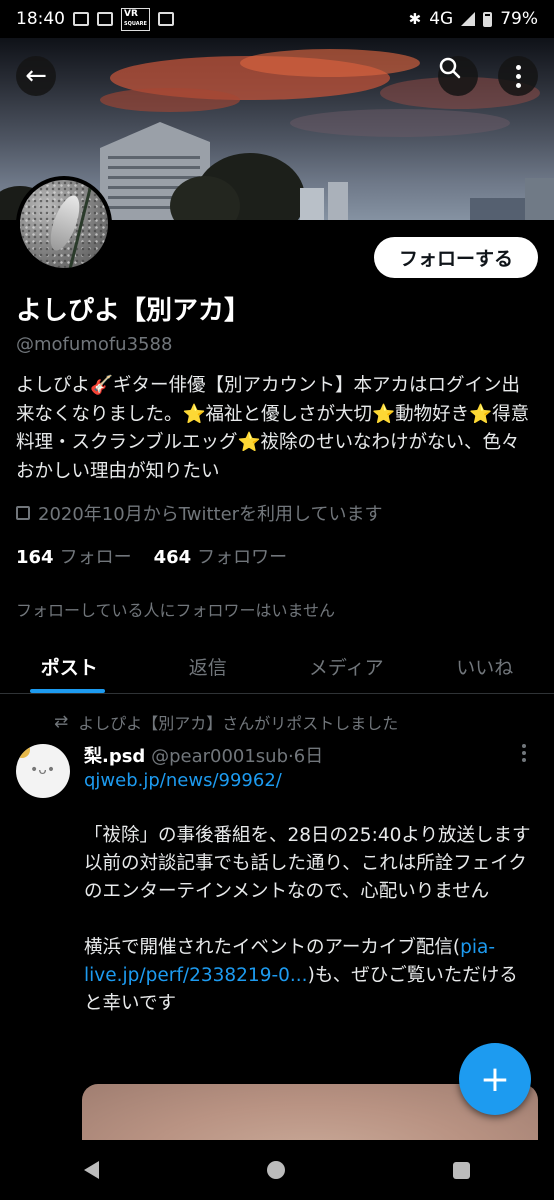 The height and width of the screenshot is (1200, 554). Describe the element at coordinates (308, 756) in the screenshot. I see `post-time: 6日` at that location.